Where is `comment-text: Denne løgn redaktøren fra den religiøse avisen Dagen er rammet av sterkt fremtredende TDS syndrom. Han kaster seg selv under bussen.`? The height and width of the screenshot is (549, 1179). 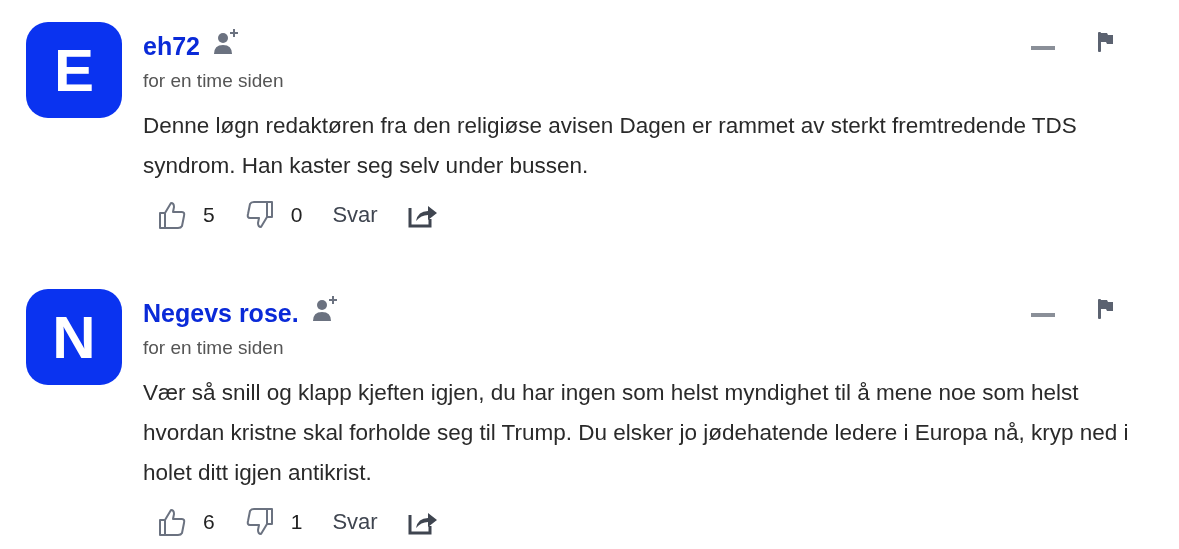 comment-text: Denne løgn redaktøren fra den religiøse avisen Dagen er rammet av sterkt fremtredende TDS syndrom. Han kaster seg selv under bussen. is located at coordinates (610, 146).